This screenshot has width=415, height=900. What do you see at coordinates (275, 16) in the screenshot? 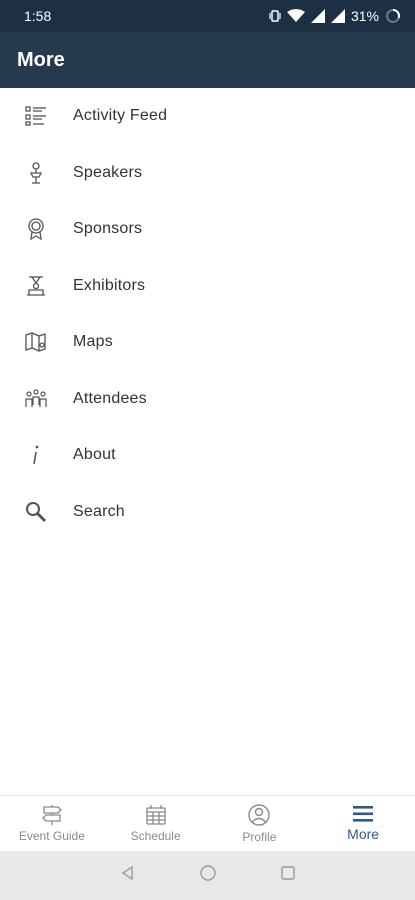
I see `vibrate-icon` at bounding box center [275, 16].